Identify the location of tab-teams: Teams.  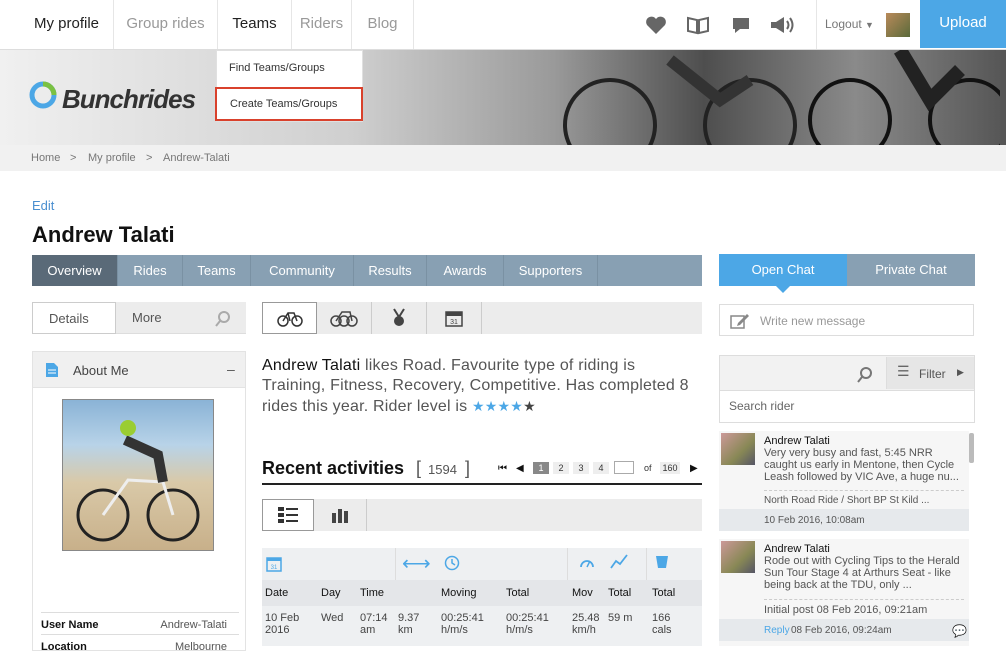
(217, 270).